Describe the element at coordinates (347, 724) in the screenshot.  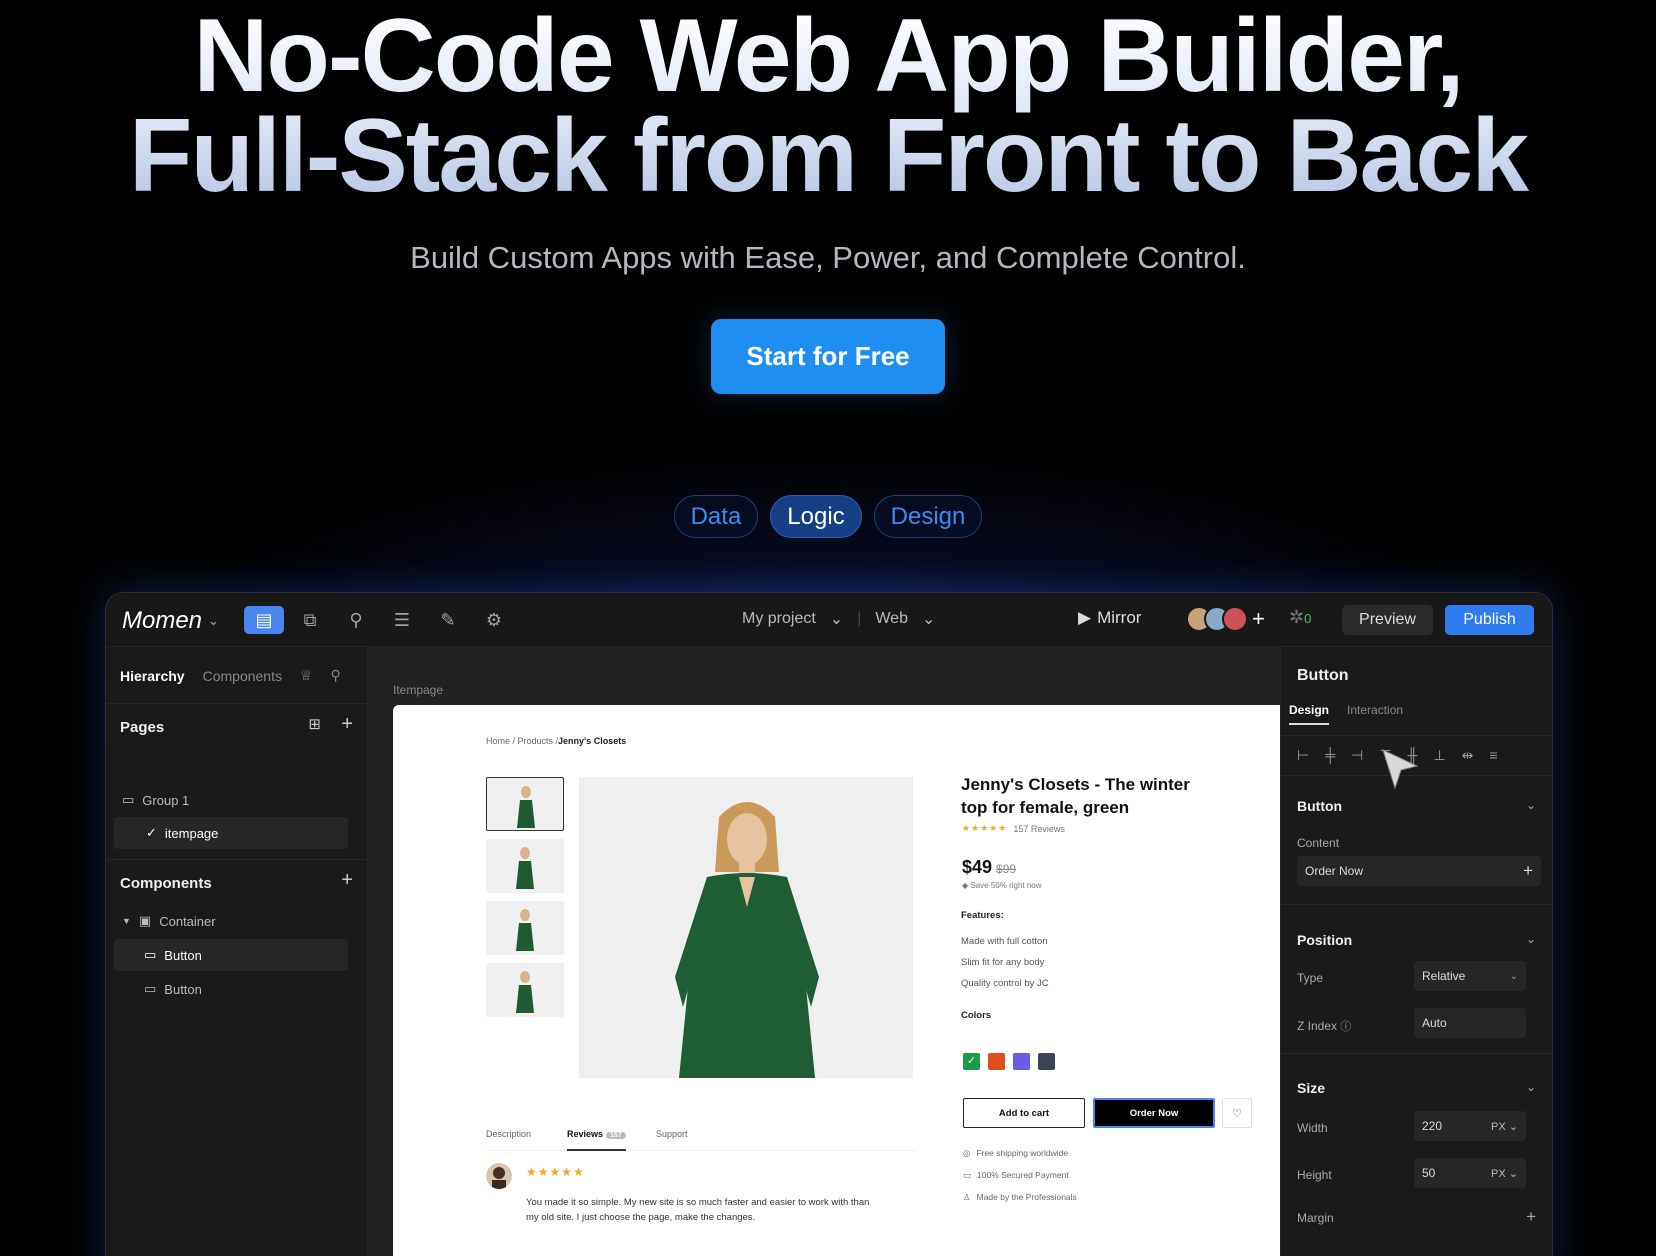
I see `add-page-icon: +` at that location.